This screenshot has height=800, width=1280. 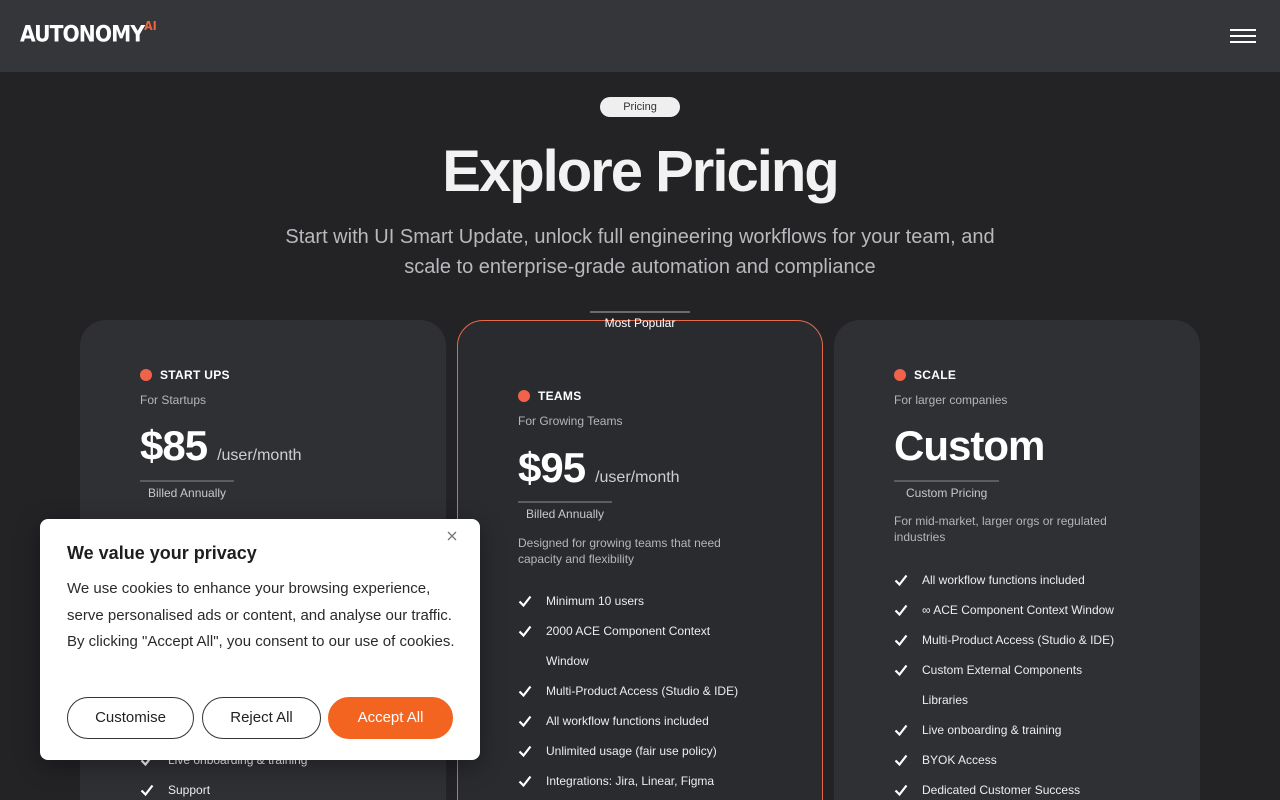 What do you see at coordinates (130, 718) in the screenshot?
I see `customise-button: Customise` at bounding box center [130, 718].